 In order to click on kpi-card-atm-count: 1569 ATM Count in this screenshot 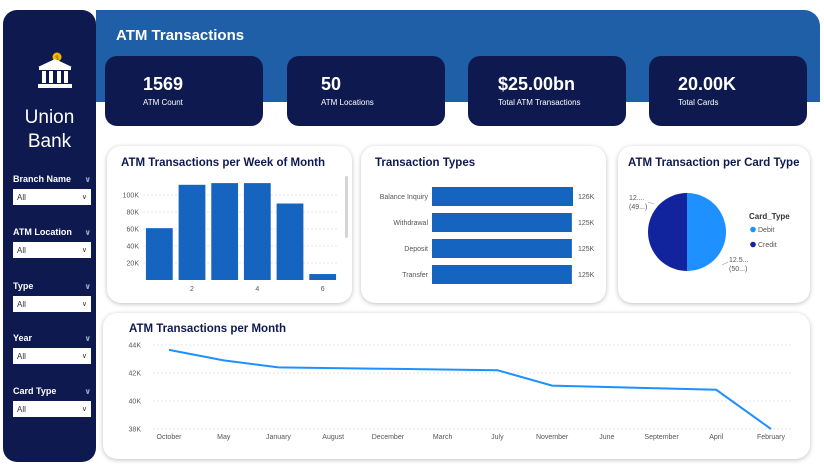, I will do `click(184, 91)`.